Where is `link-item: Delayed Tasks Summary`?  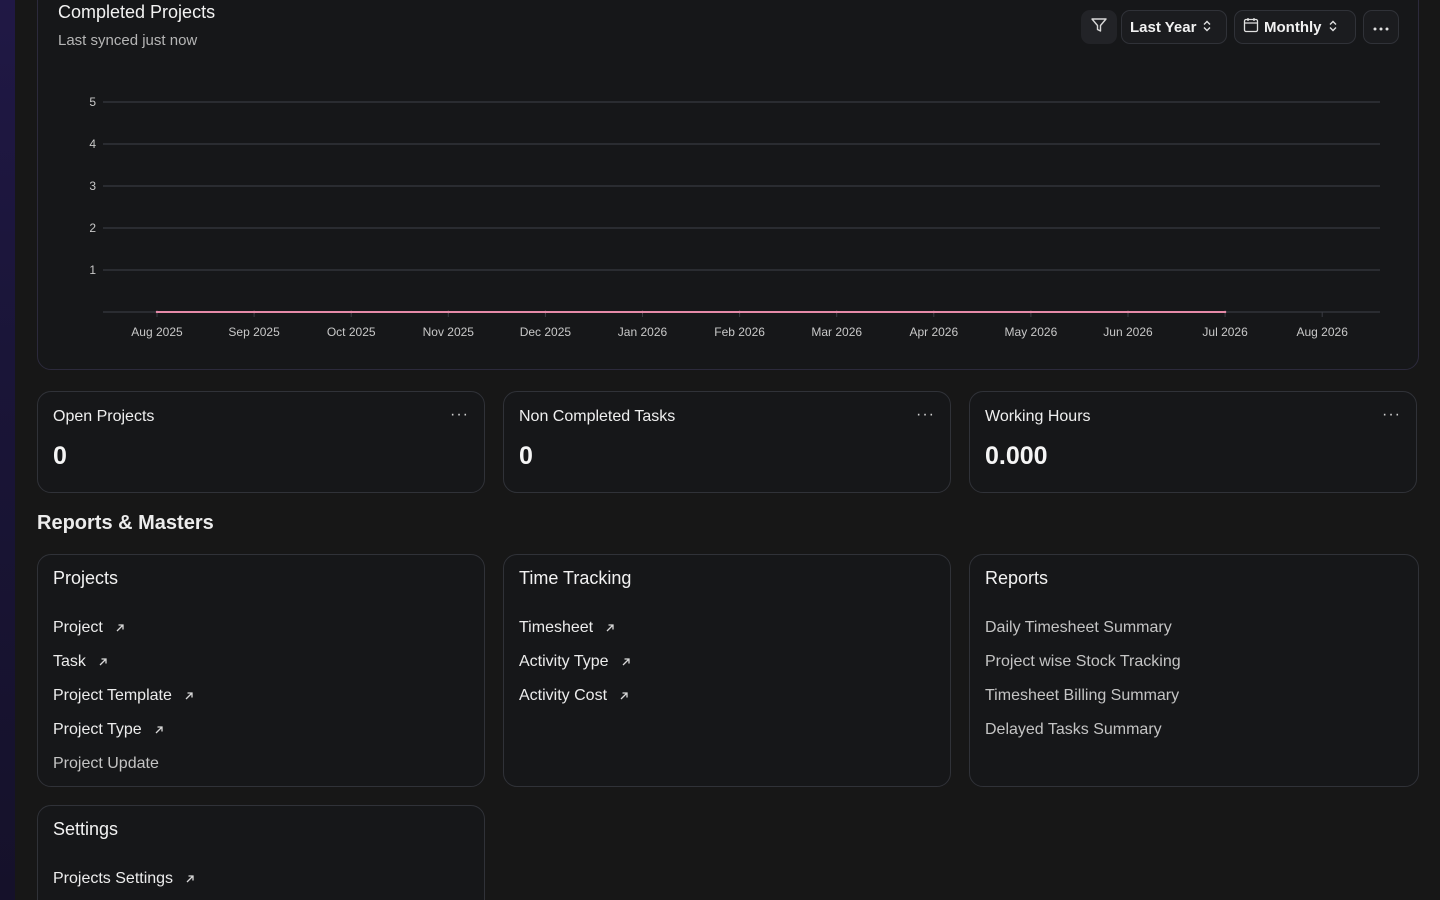 link-item: Delayed Tasks Summary is located at coordinates (1083, 730).